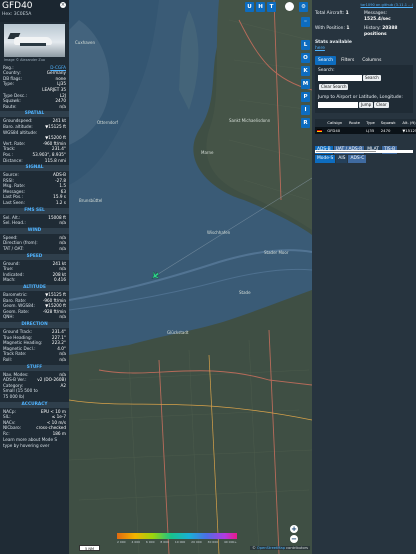 This screenshot has height=554, width=416. Describe the element at coordinates (372, 78) in the screenshot. I see `search-button: Search` at that location.